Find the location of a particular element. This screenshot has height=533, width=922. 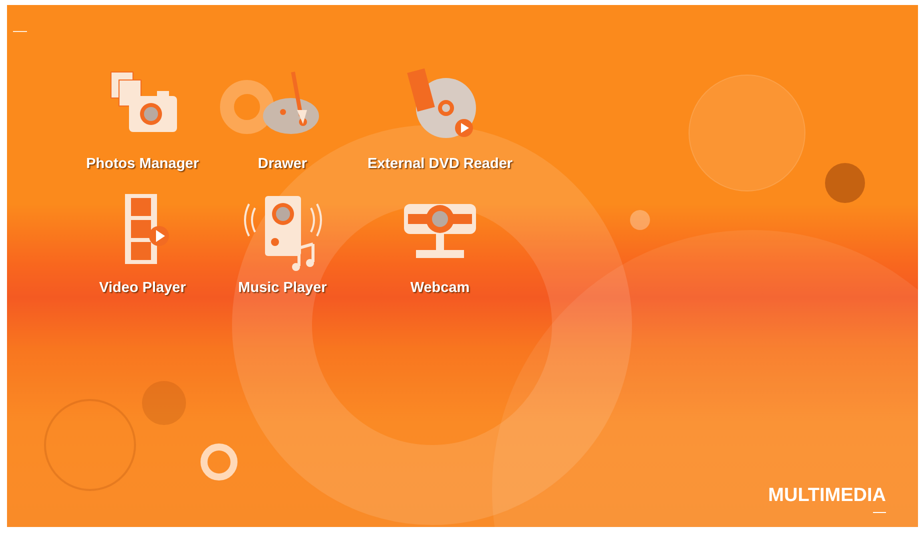

app-launcher: Video Player is located at coordinates (142, 243).